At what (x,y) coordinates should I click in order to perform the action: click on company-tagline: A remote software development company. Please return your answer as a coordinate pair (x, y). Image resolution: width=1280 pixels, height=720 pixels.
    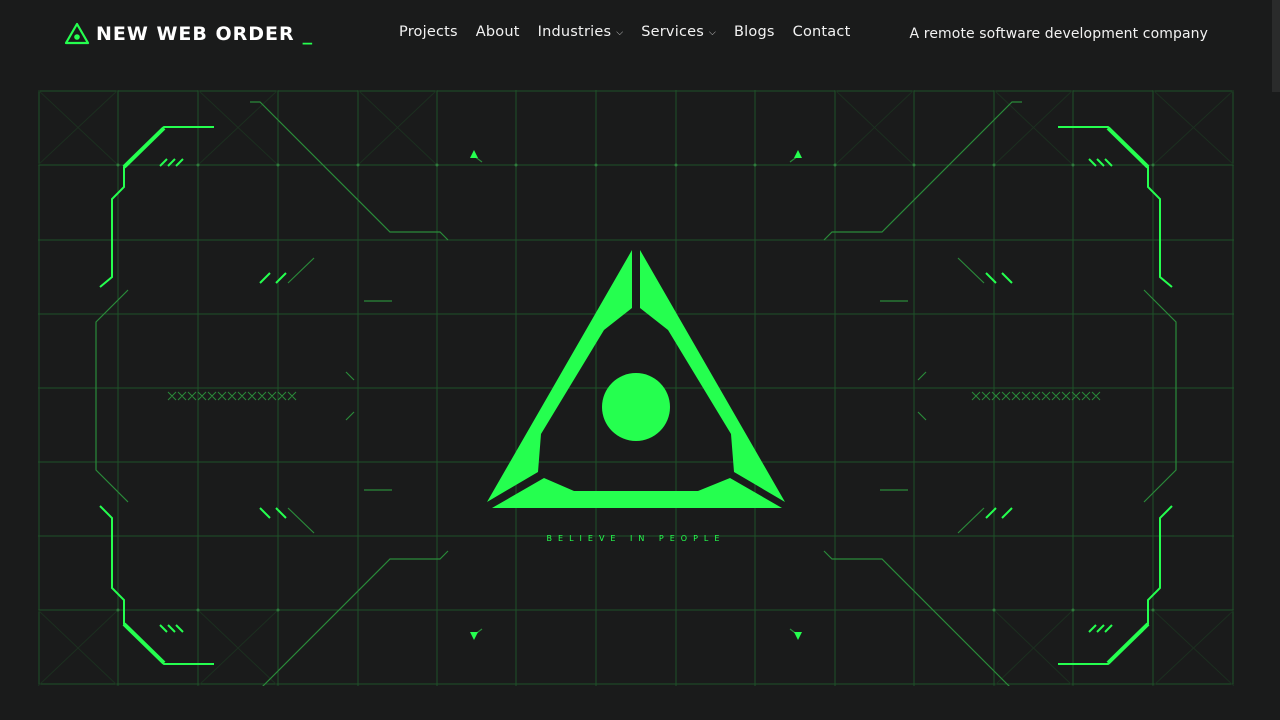
    Looking at the image, I should click on (1058, 34).